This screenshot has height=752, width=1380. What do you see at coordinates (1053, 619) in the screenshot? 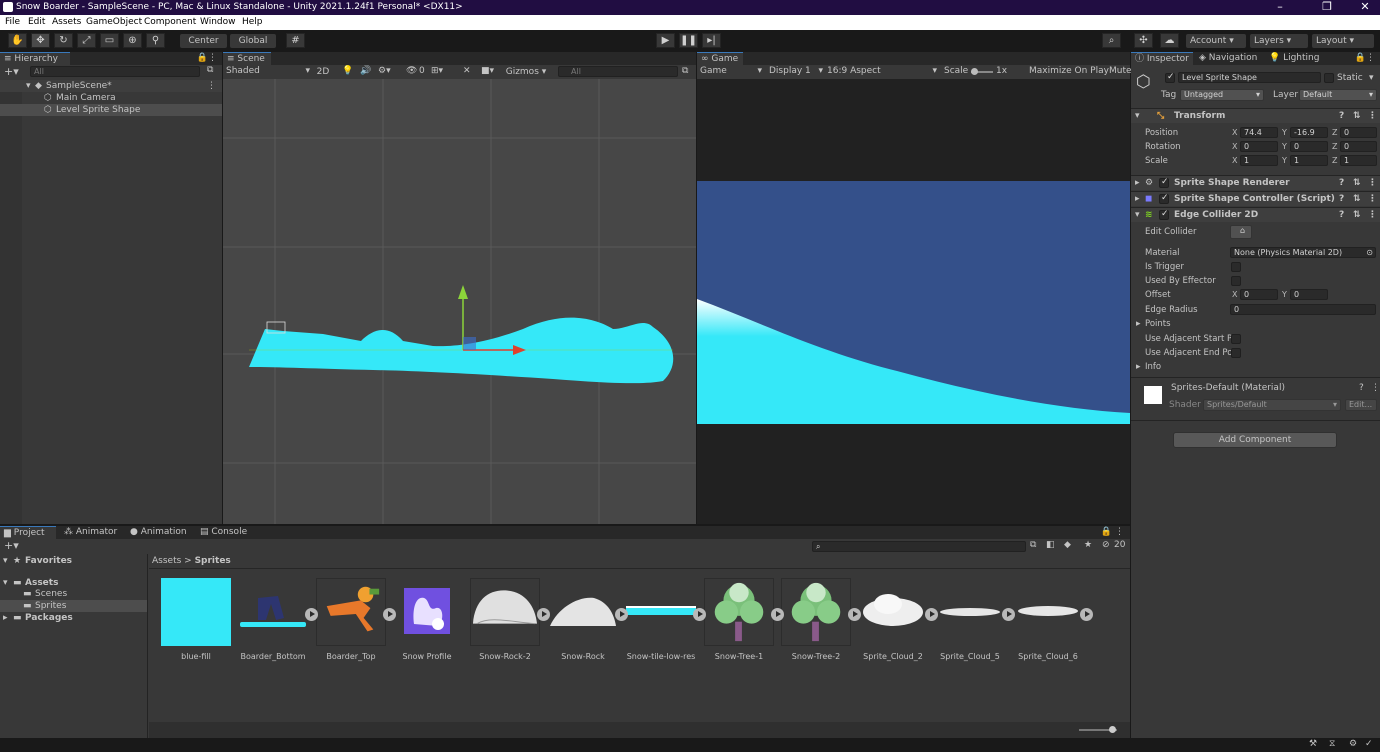
I see `asset-sprite-cloud-6: Sprite_Cloud_6` at bounding box center [1053, 619].